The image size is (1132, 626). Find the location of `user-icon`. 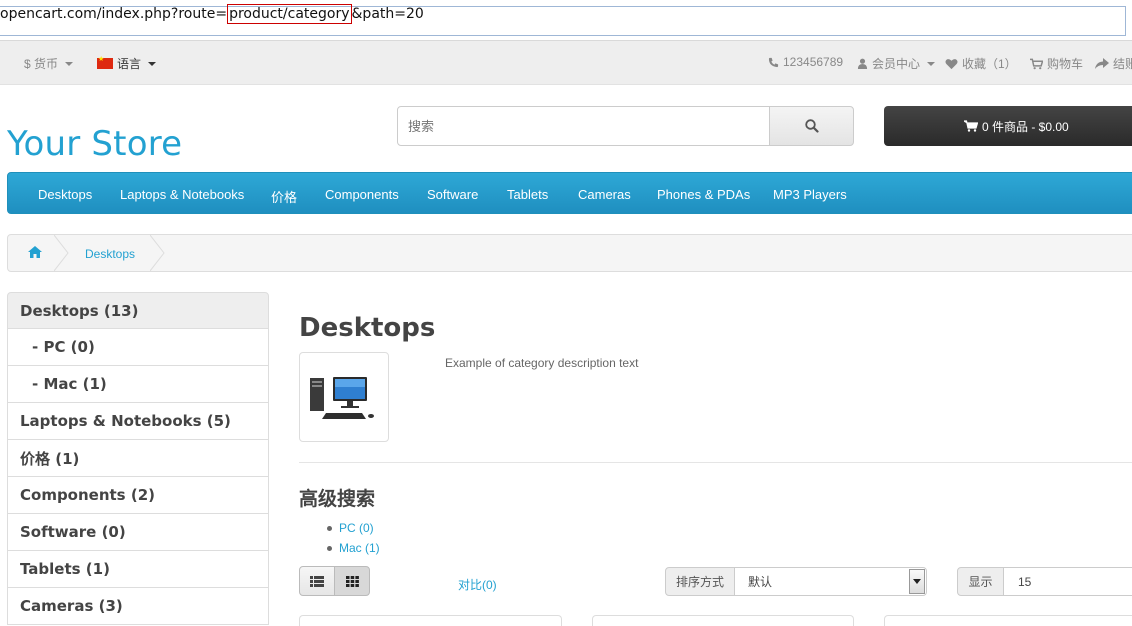

user-icon is located at coordinates (862, 63).